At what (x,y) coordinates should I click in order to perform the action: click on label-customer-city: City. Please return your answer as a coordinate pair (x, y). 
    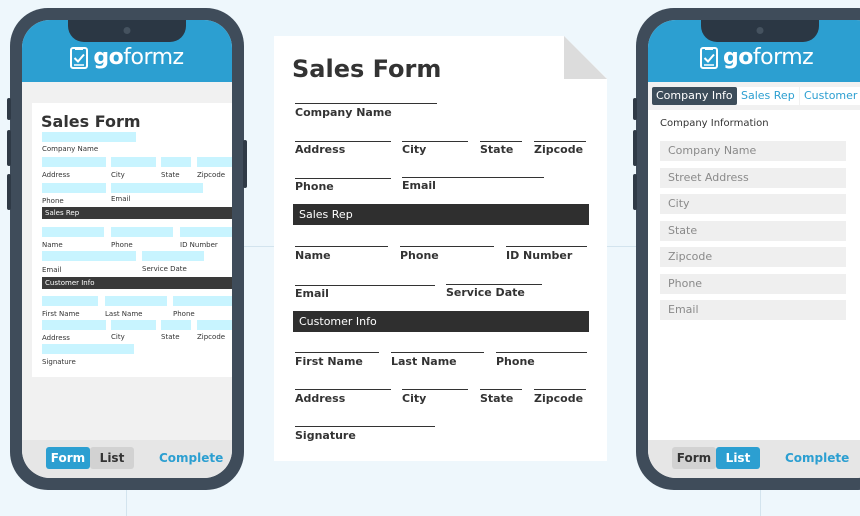
    Looking at the image, I should click on (118, 337).